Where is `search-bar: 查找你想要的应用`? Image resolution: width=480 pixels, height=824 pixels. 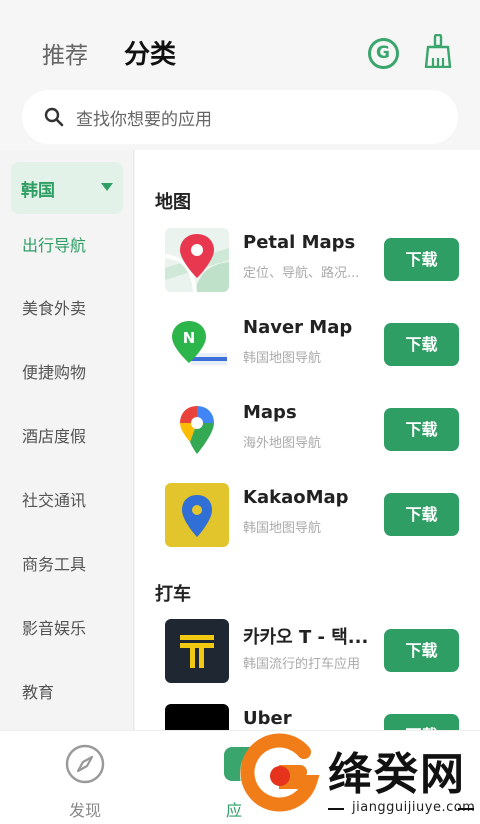 search-bar: 查找你想要的应用 is located at coordinates (240, 117).